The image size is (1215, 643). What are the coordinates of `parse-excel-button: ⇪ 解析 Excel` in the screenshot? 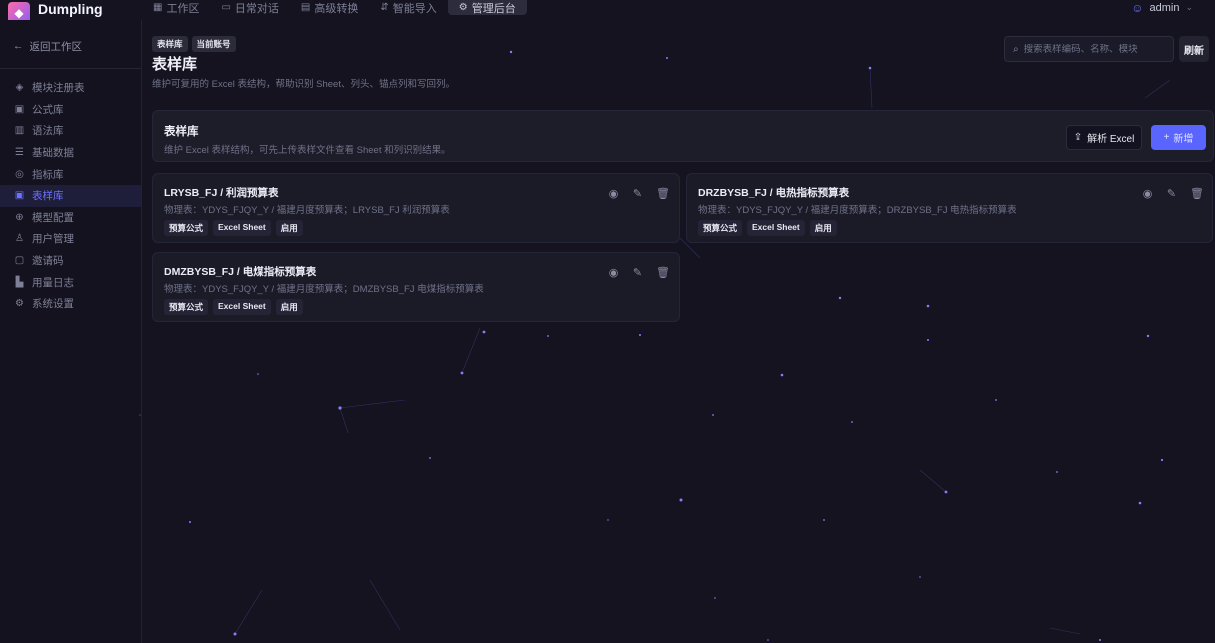 It's located at (1104, 137).